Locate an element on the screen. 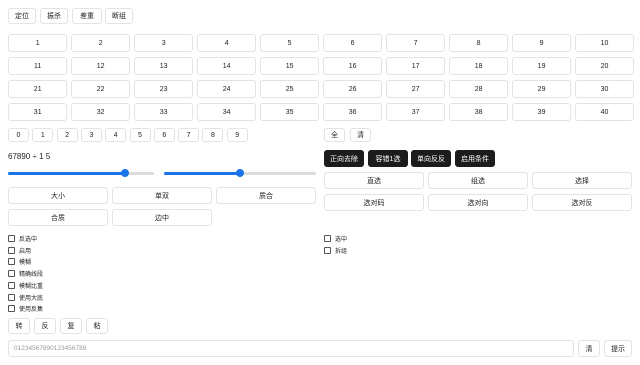  number-cell: 3 is located at coordinates (163, 43).